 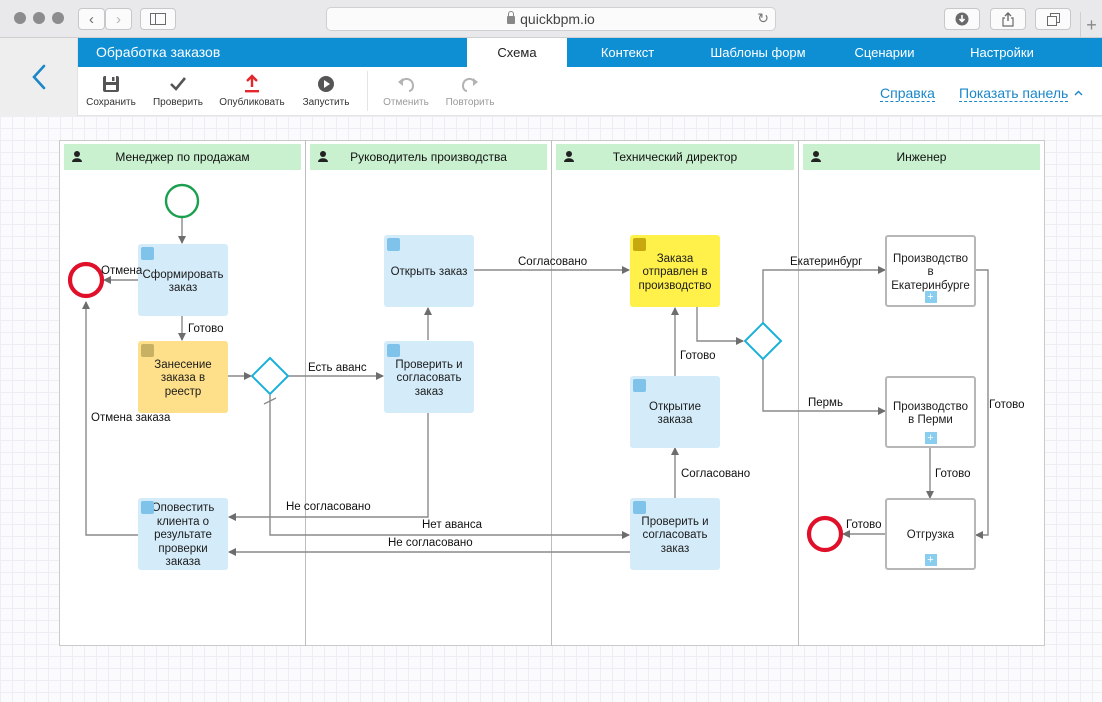 I want to click on lane-header-technical-director: Технический директор, so click(x=675, y=157).